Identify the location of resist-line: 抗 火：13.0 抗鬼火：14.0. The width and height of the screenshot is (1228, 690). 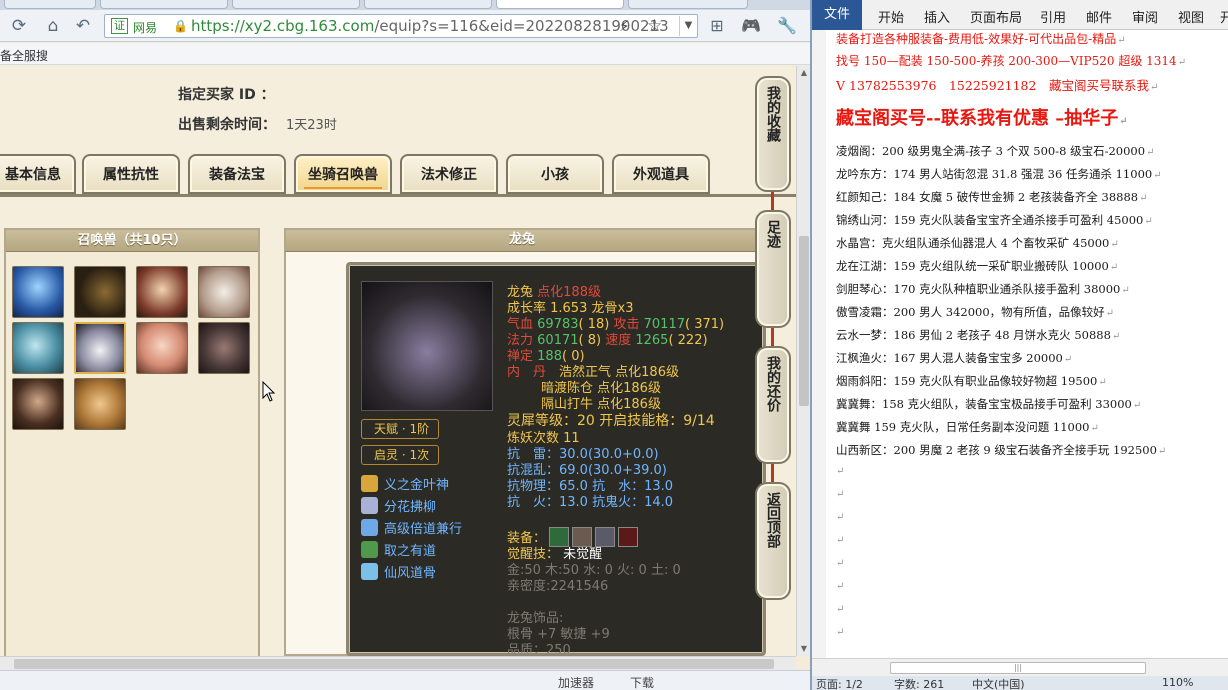
(590, 502).